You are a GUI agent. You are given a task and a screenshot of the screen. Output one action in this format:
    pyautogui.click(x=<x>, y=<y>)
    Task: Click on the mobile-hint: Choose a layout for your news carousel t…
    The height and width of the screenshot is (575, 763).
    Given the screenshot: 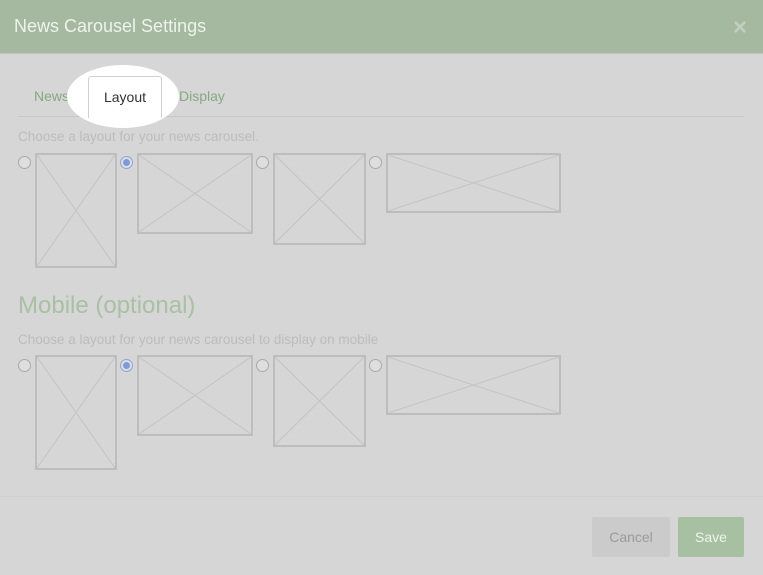 What is the action you would take?
    pyautogui.click(x=198, y=339)
    